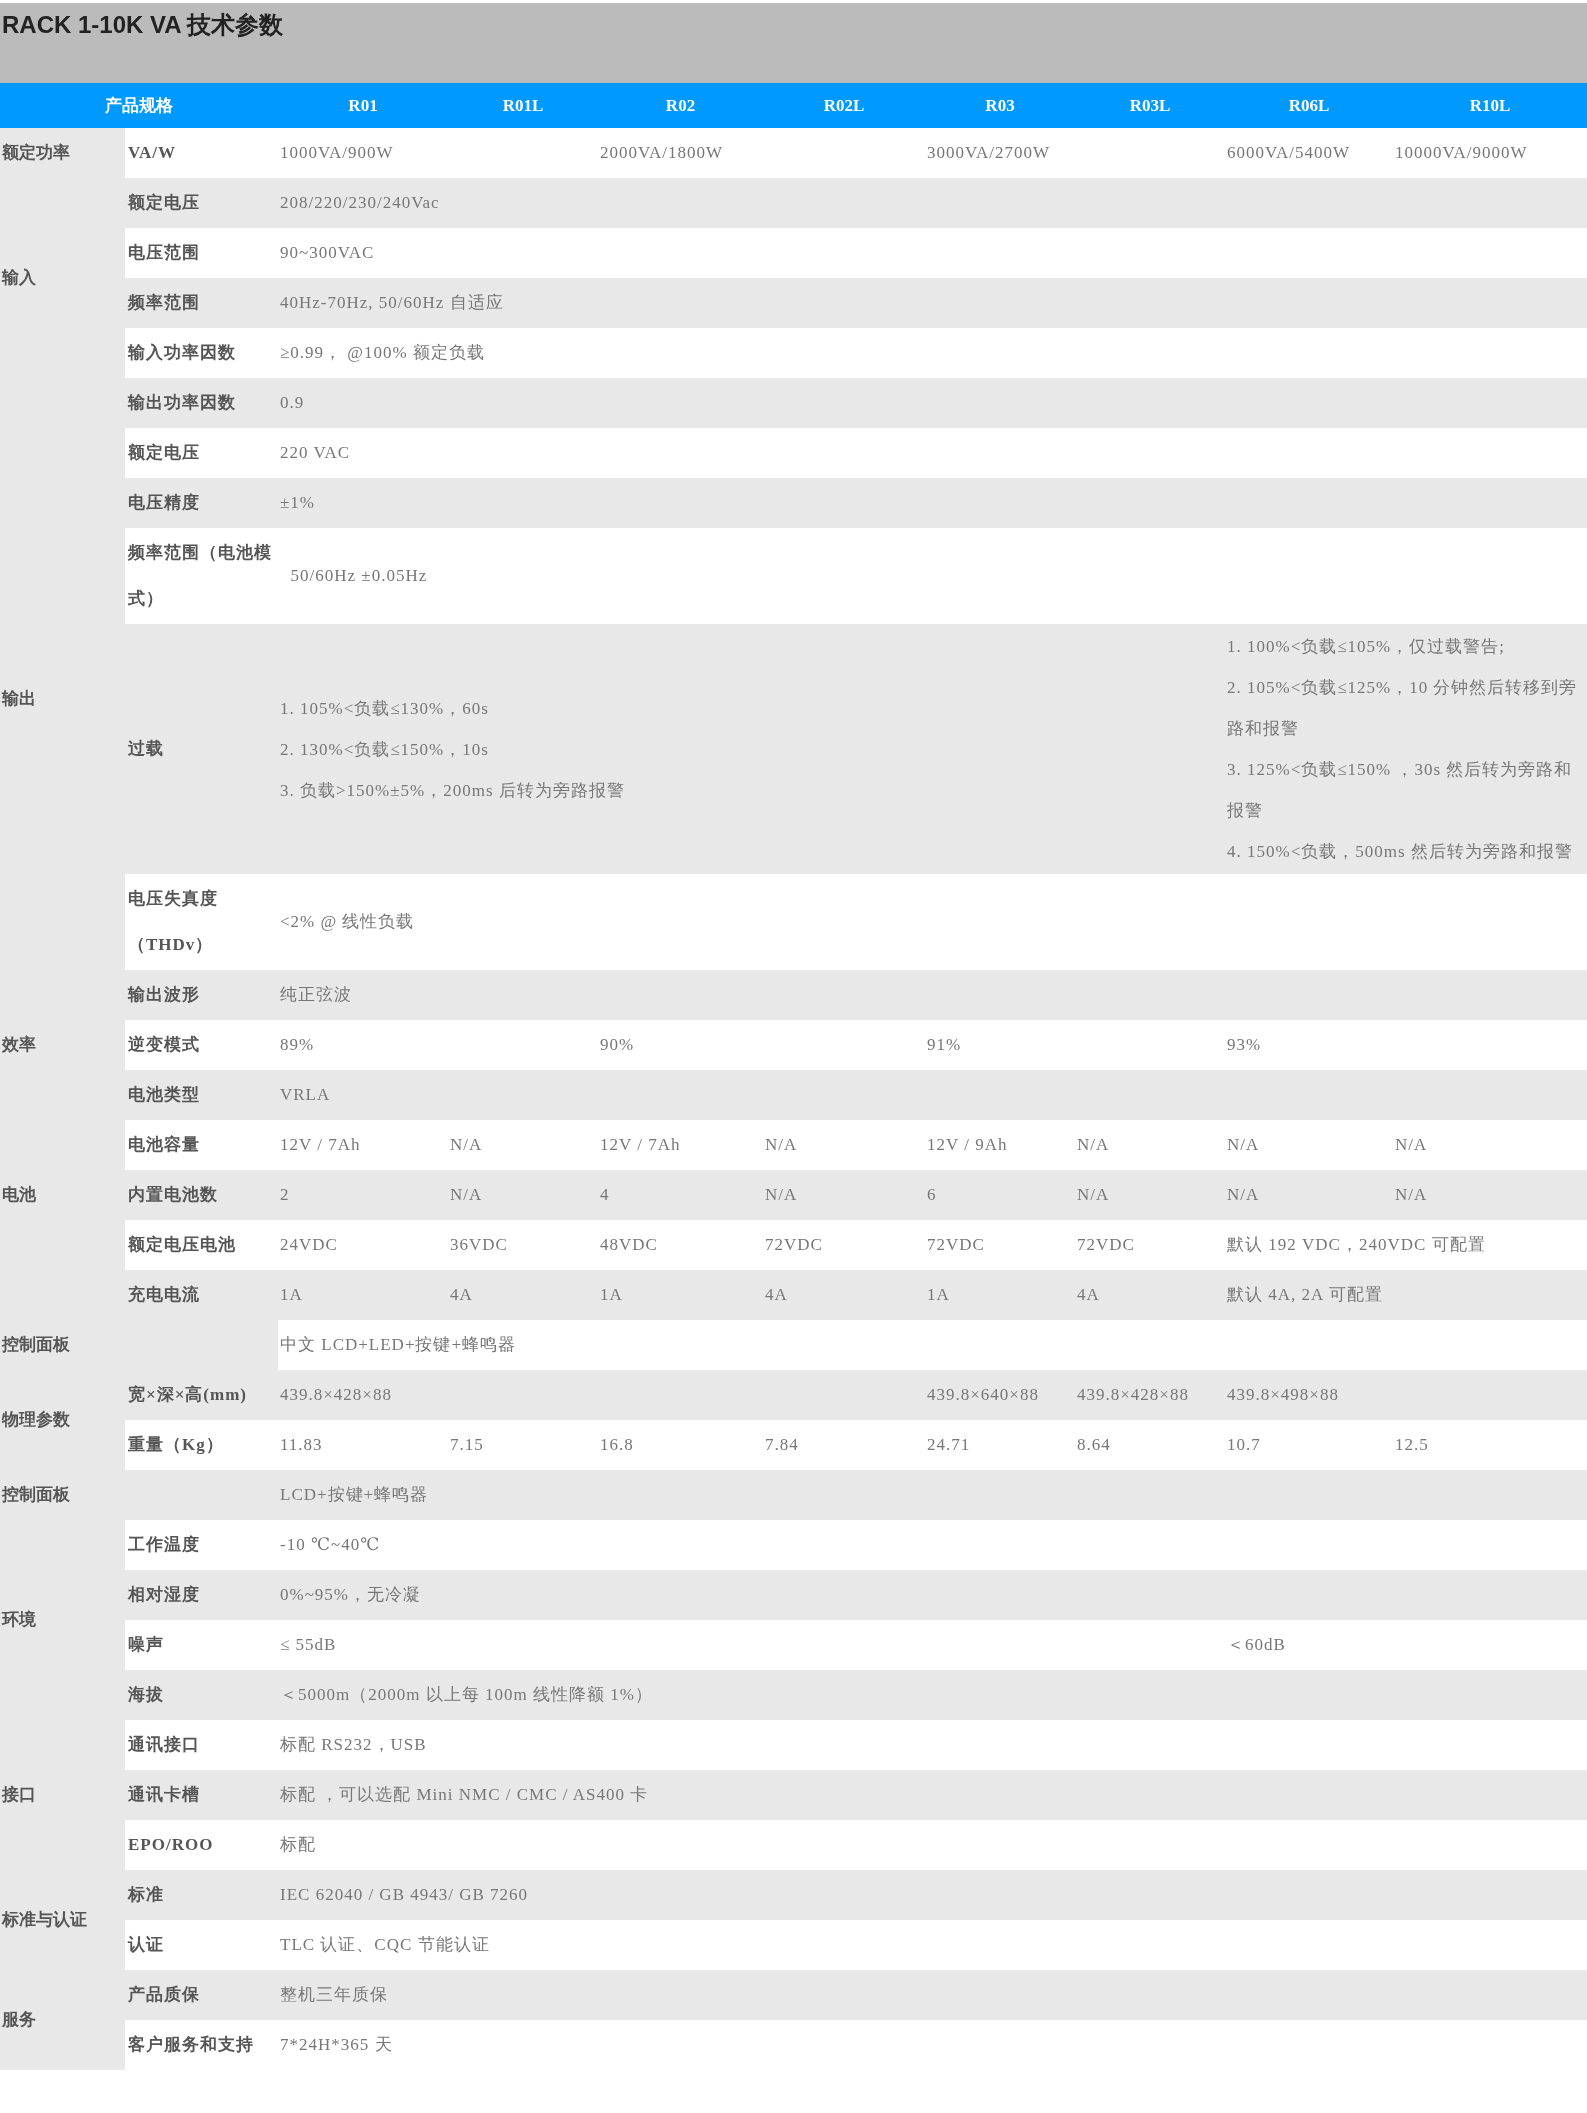 The image size is (1587, 2113). What do you see at coordinates (1366, 647) in the screenshot?
I see `list-item: 1. 100%<负载≤105%，仅过载警告;` at bounding box center [1366, 647].